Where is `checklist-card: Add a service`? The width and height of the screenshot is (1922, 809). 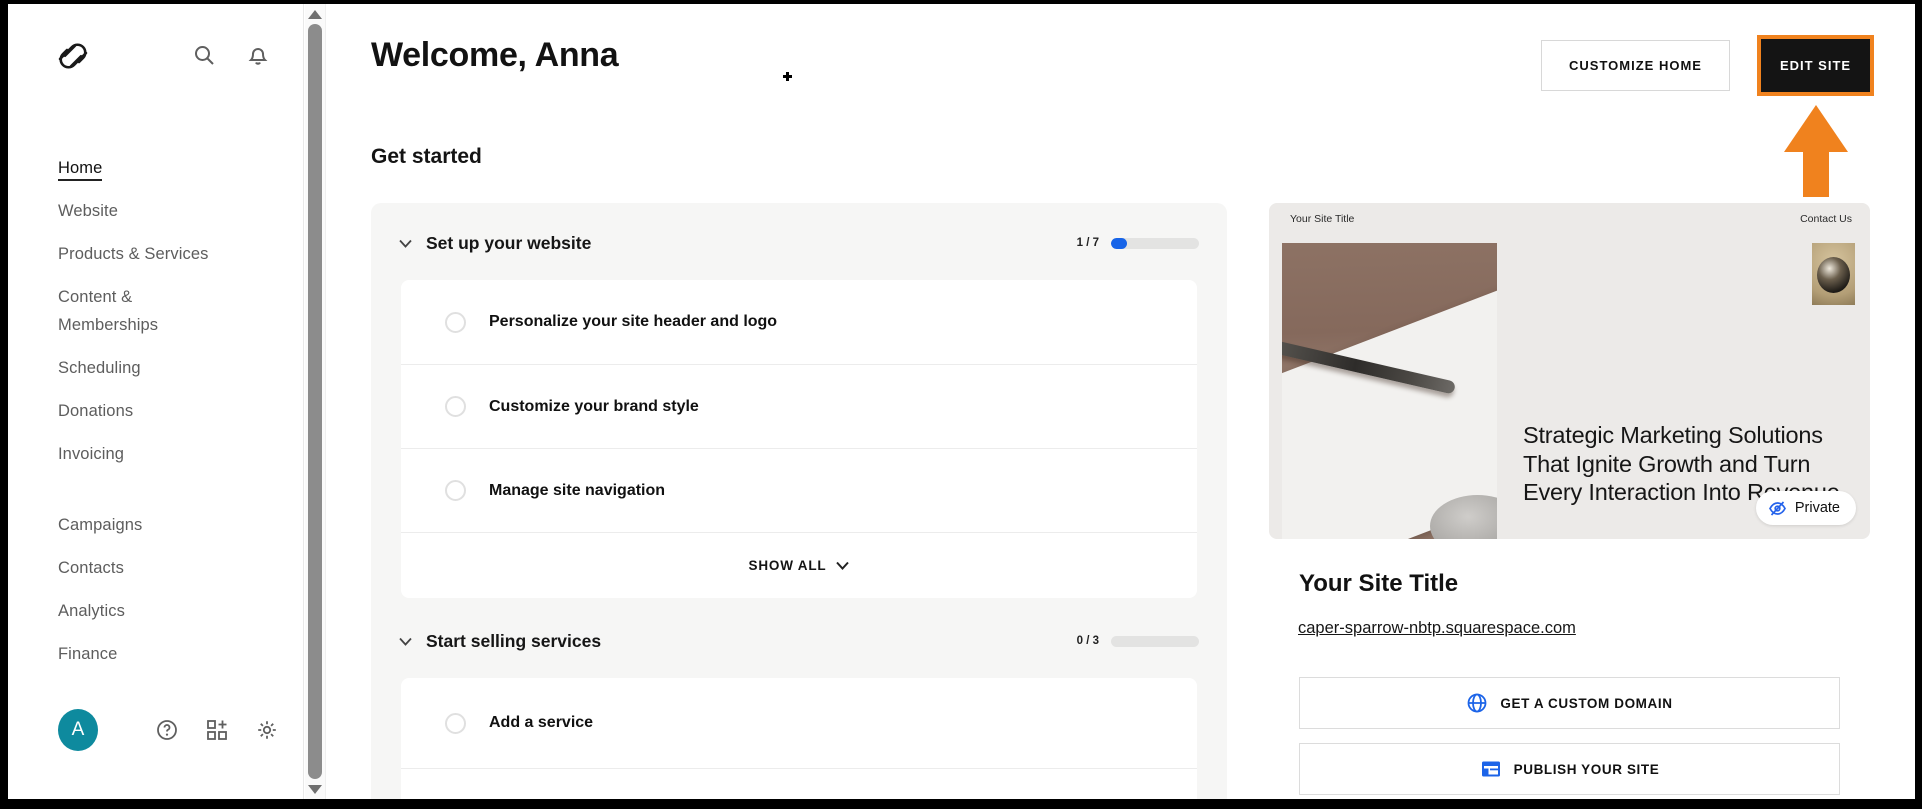
checklist-card: Add a service is located at coordinates (799, 743).